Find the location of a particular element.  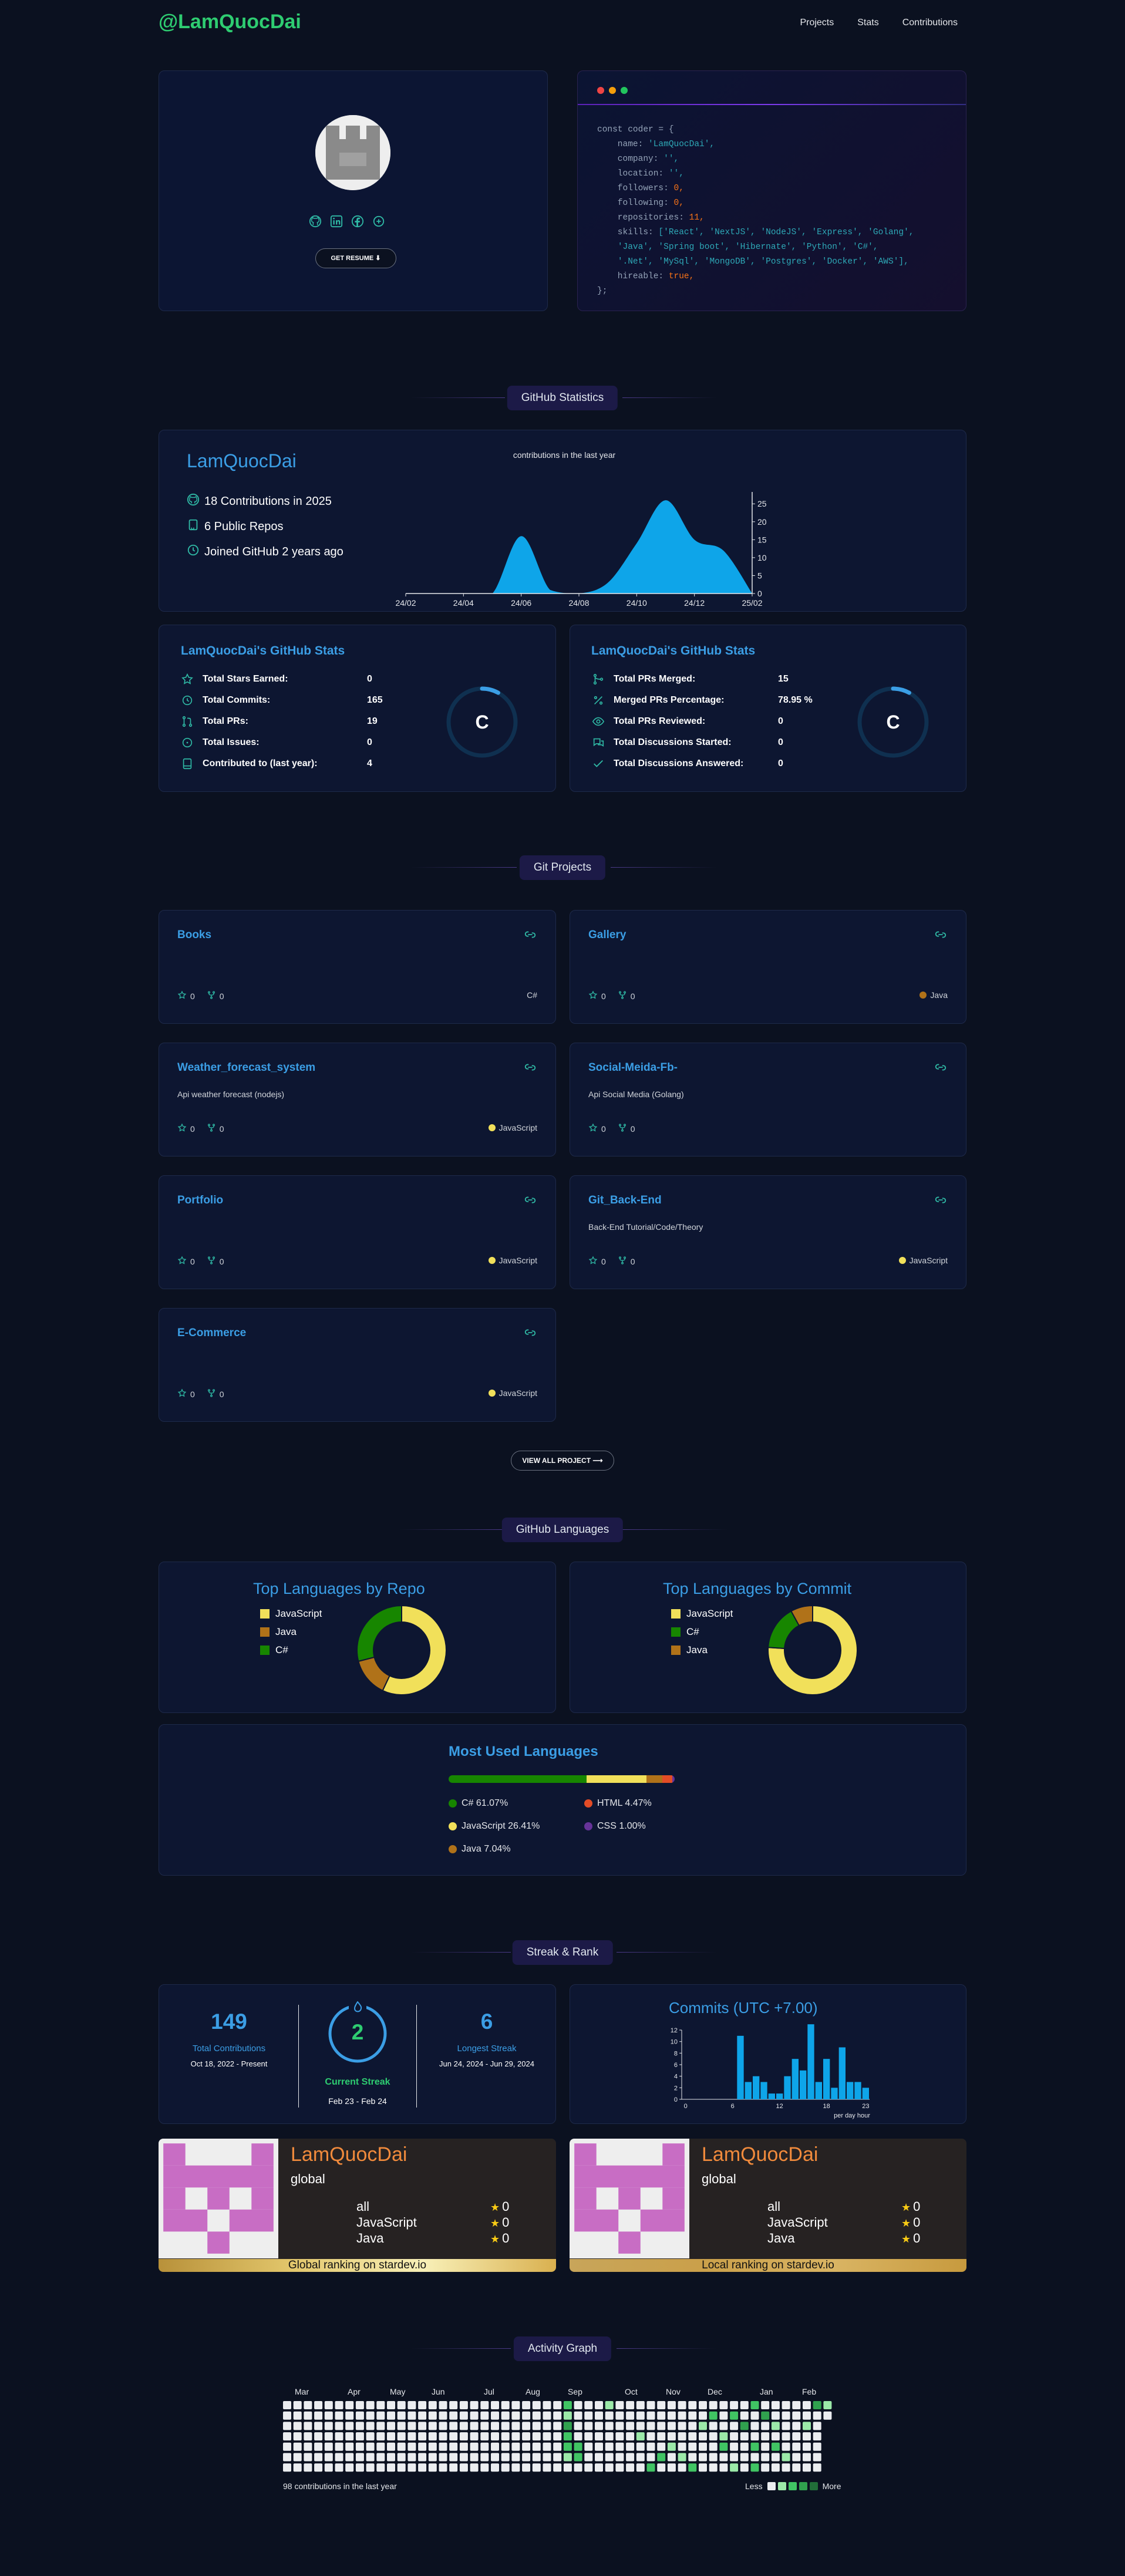

language-name: JavaScript is located at coordinates (517, 1127).